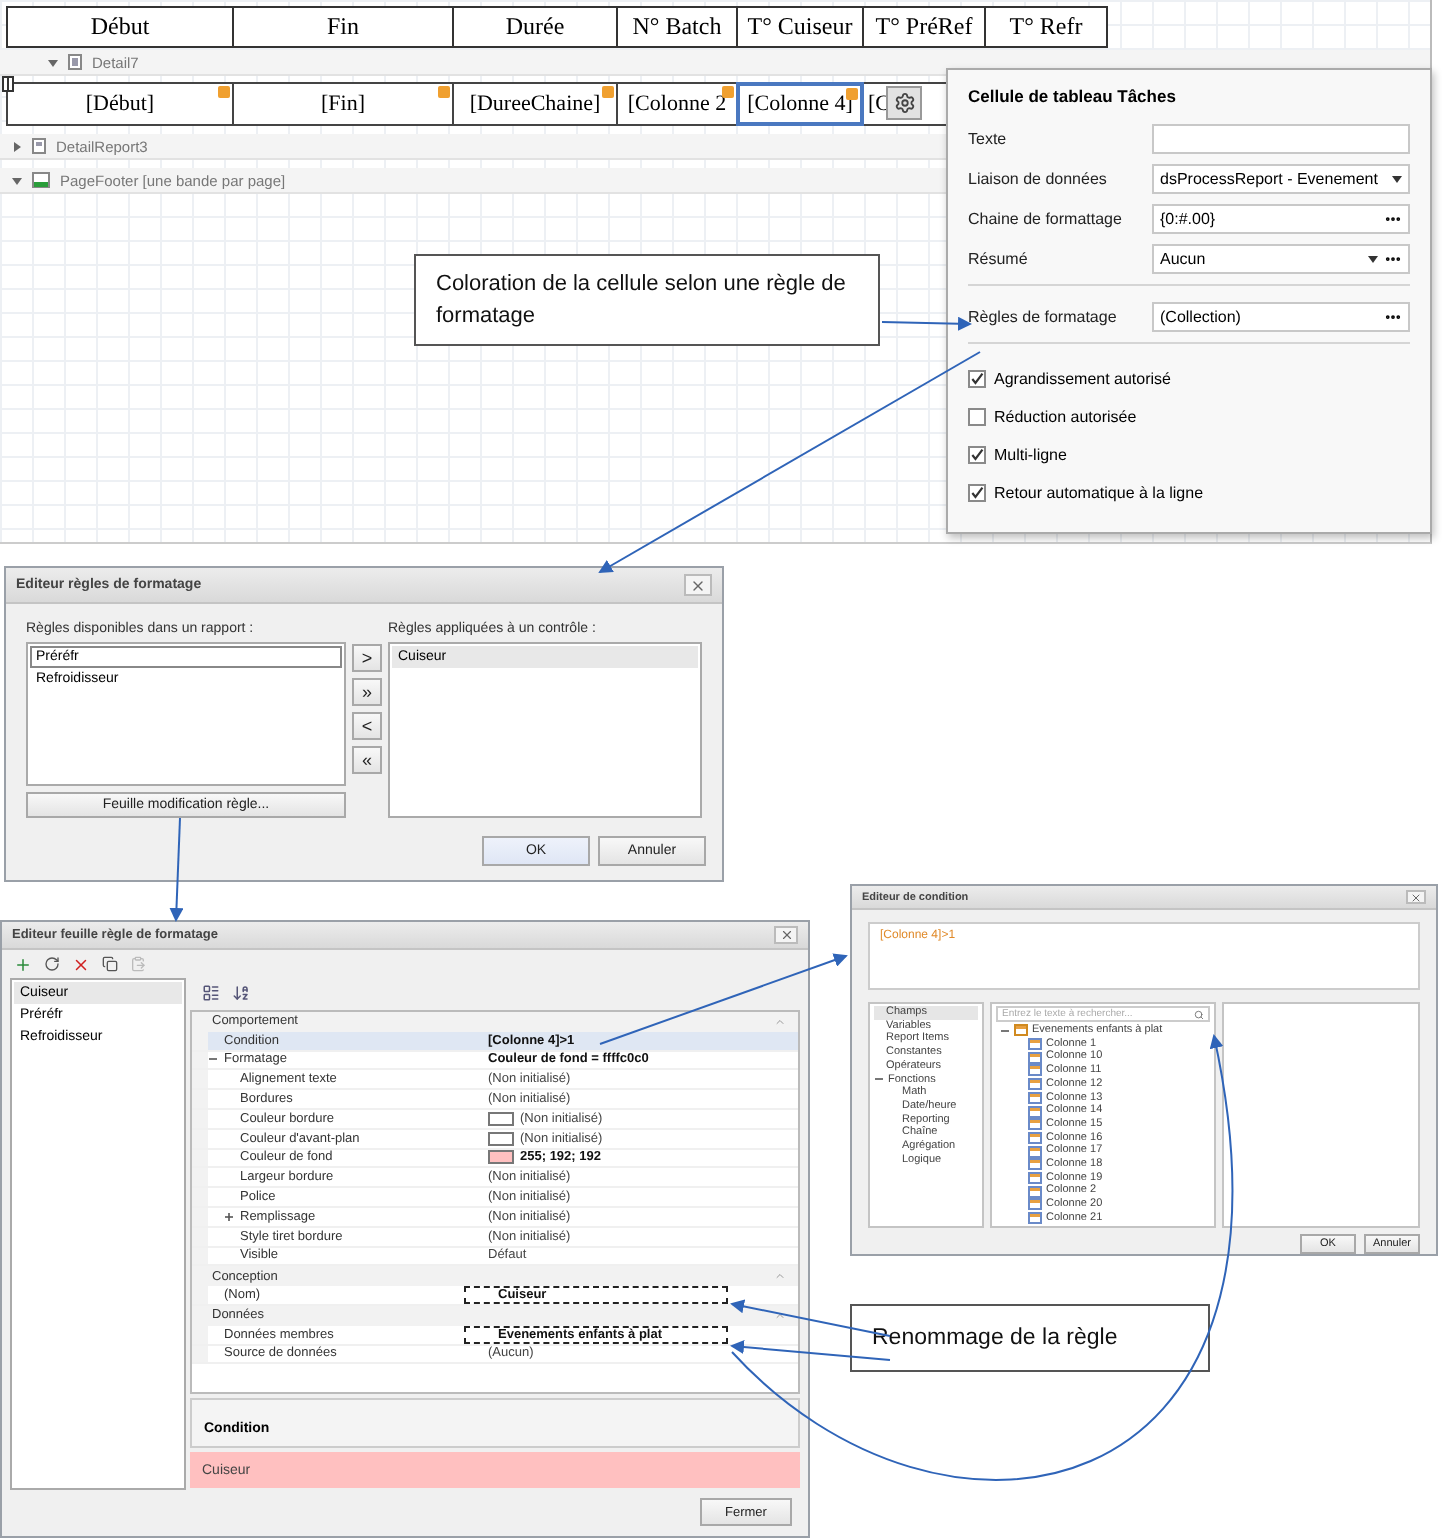 This screenshot has height=1540, width=1442. What do you see at coordinates (343, 27) in the screenshot?
I see `column-header: Fin` at bounding box center [343, 27].